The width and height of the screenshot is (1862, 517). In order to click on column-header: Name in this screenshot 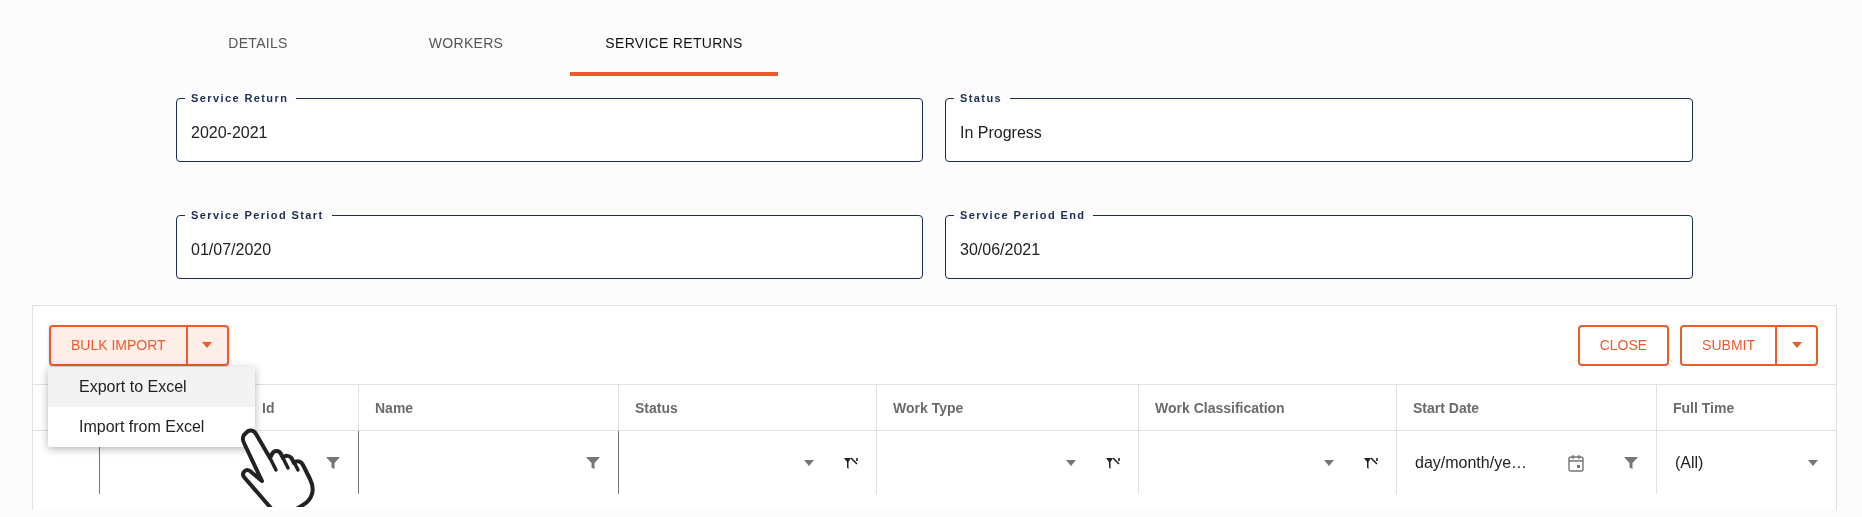, I will do `click(394, 407)`.